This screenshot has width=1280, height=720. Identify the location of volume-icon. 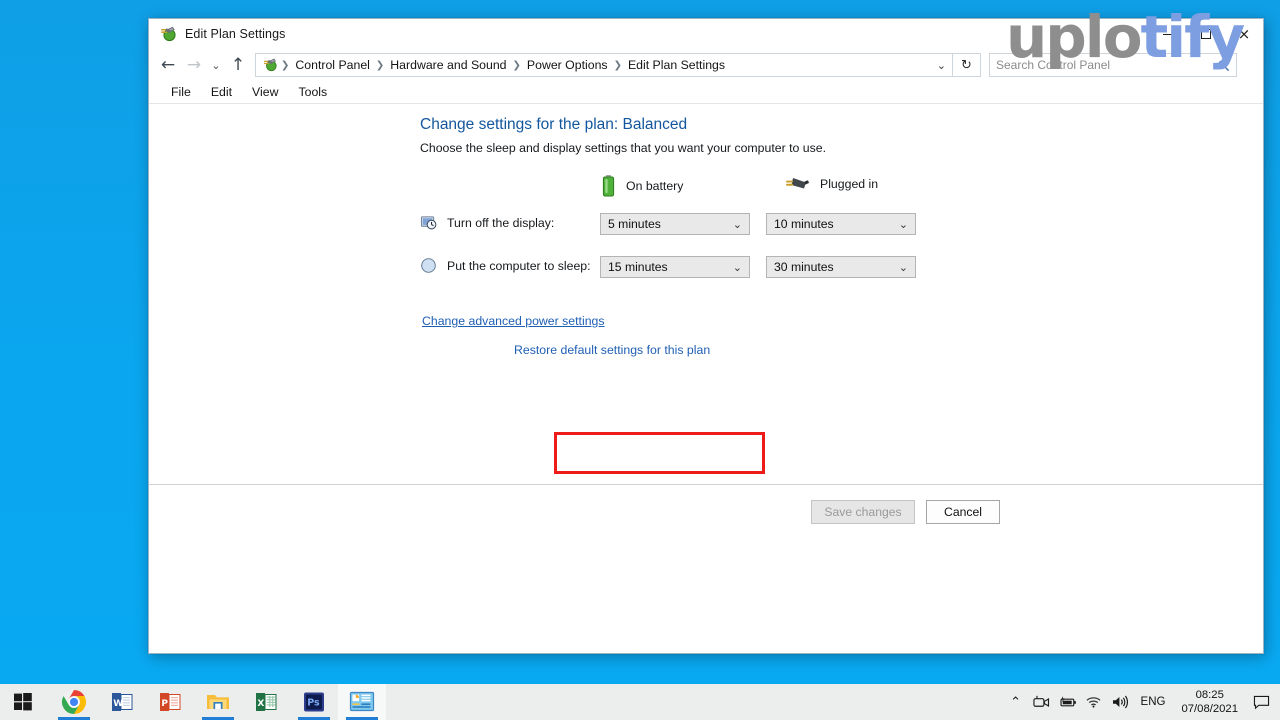
(1120, 702).